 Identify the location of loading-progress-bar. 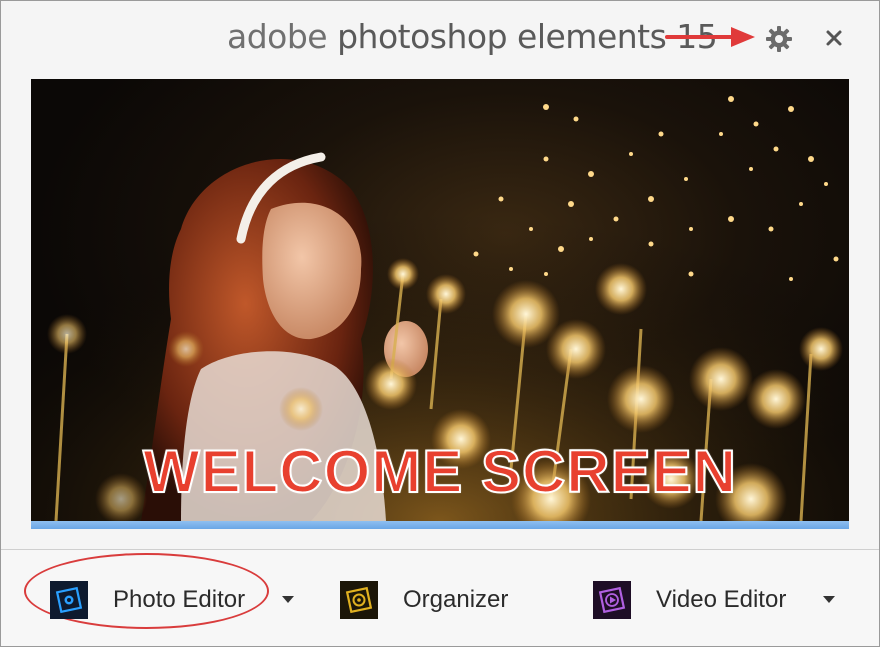
(440, 525).